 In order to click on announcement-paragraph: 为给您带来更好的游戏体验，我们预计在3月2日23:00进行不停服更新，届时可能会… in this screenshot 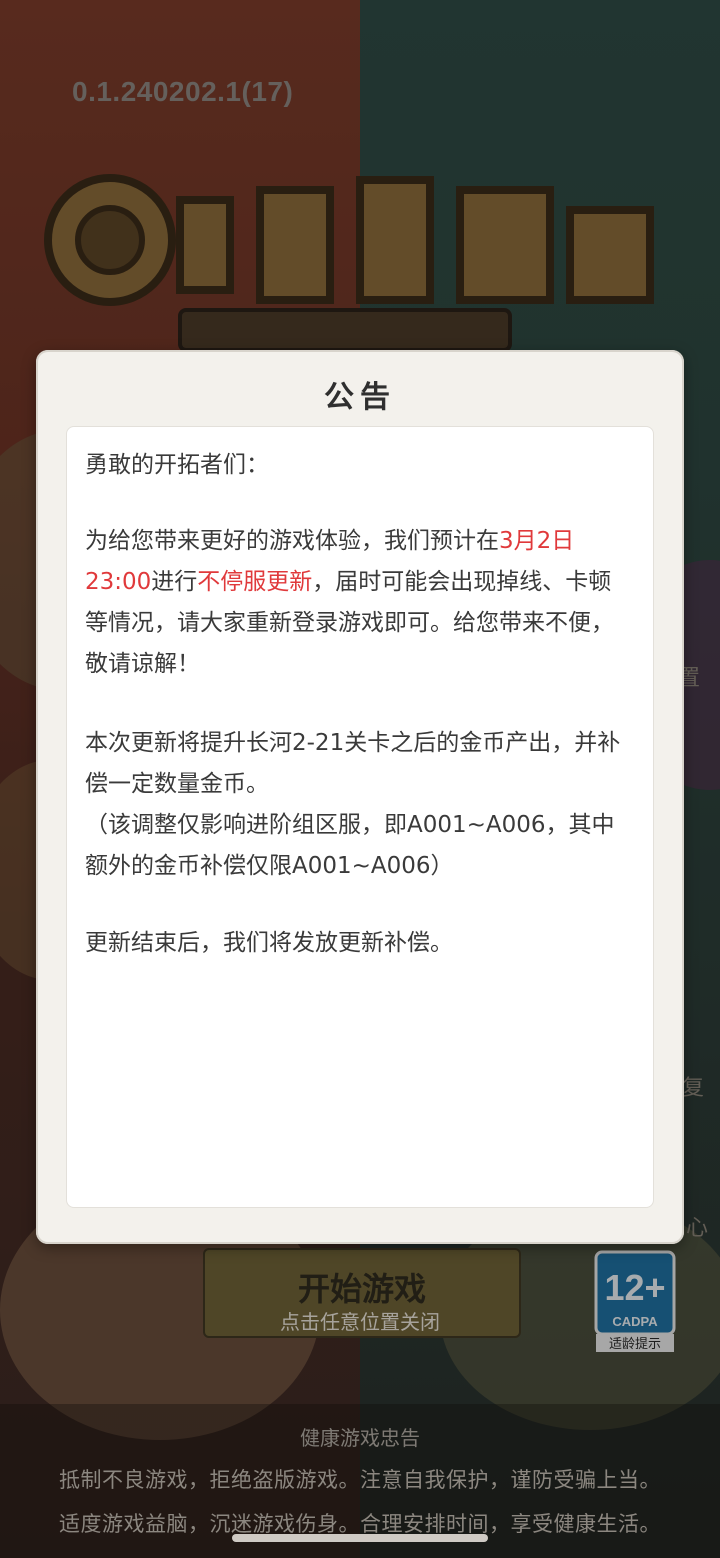, I will do `click(359, 603)`.